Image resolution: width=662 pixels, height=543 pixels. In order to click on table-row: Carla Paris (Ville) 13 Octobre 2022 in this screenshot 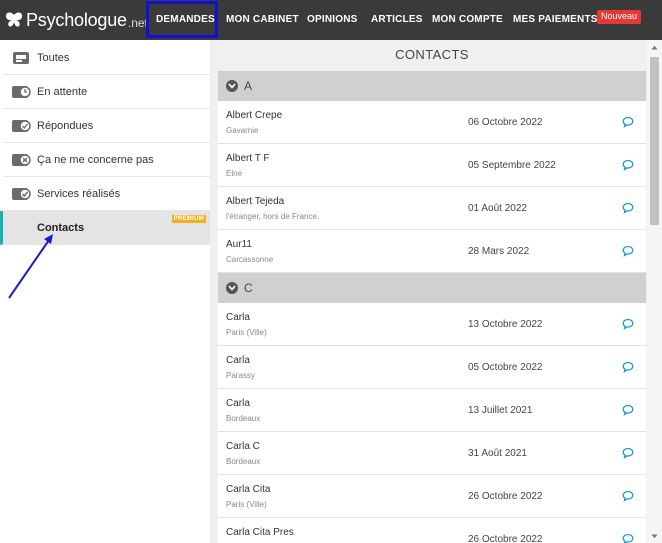, I will do `click(432, 324)`.